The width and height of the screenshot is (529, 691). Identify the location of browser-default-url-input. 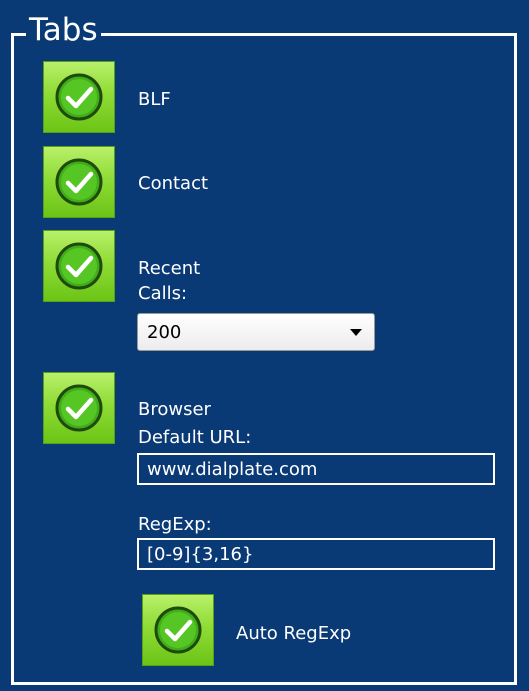
(316, 469).